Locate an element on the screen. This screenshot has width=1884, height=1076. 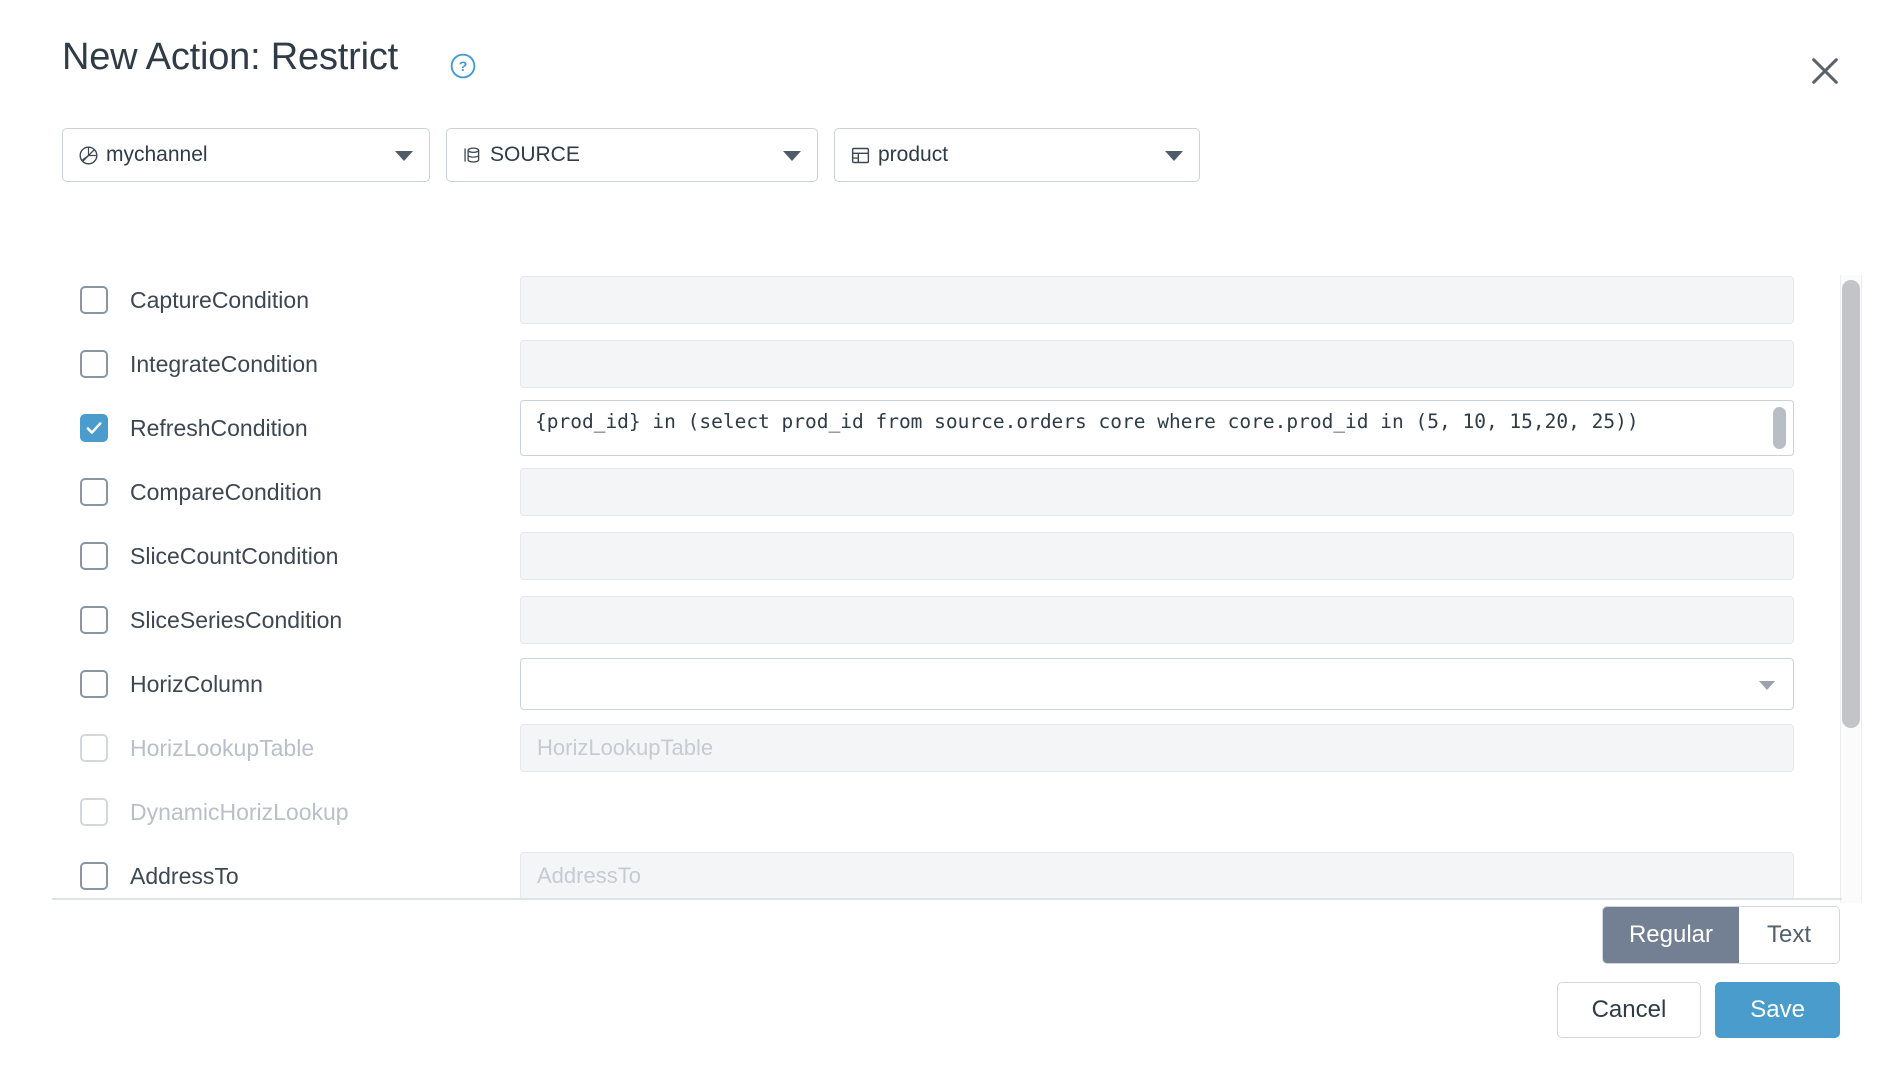
condition-checkbox-cell: HorizLookupTable is located at coordinates (260, 748).